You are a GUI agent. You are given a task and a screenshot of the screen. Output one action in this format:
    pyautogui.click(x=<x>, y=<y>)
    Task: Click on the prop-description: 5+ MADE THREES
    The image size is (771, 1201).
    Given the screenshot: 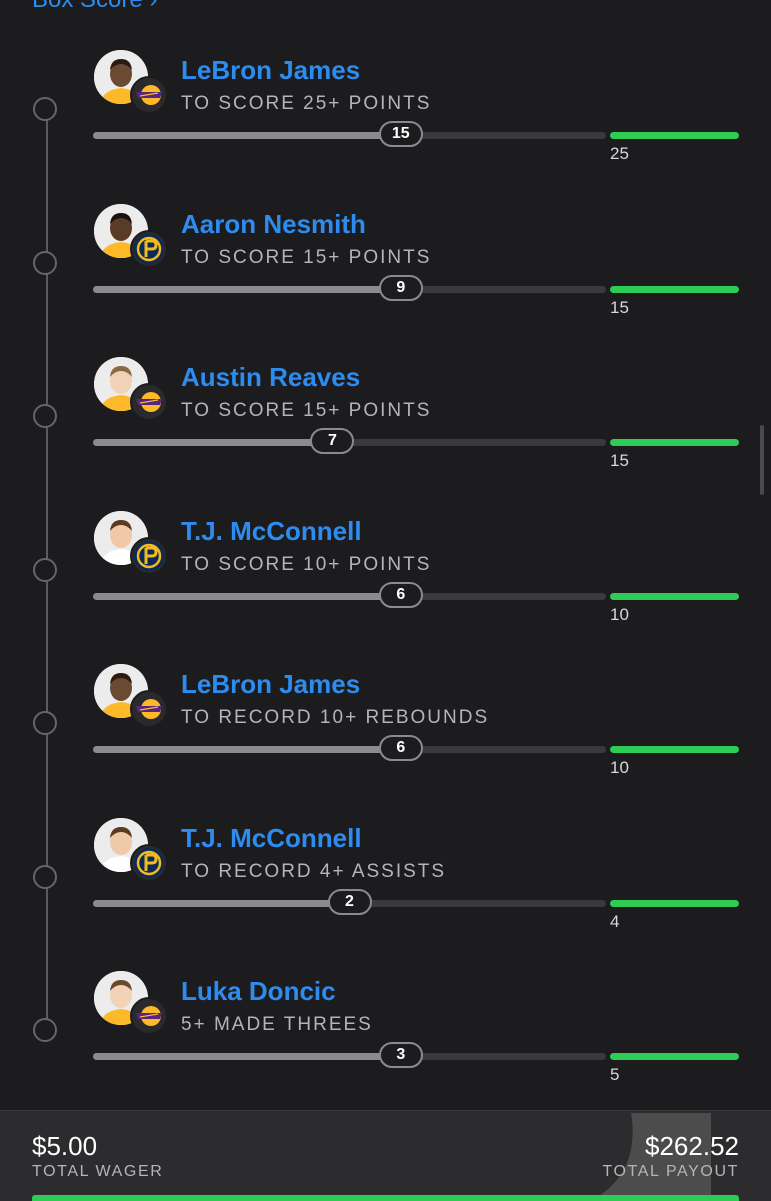 What is the action you would take?
    pyautogui.click(x=277, y=1024)
    